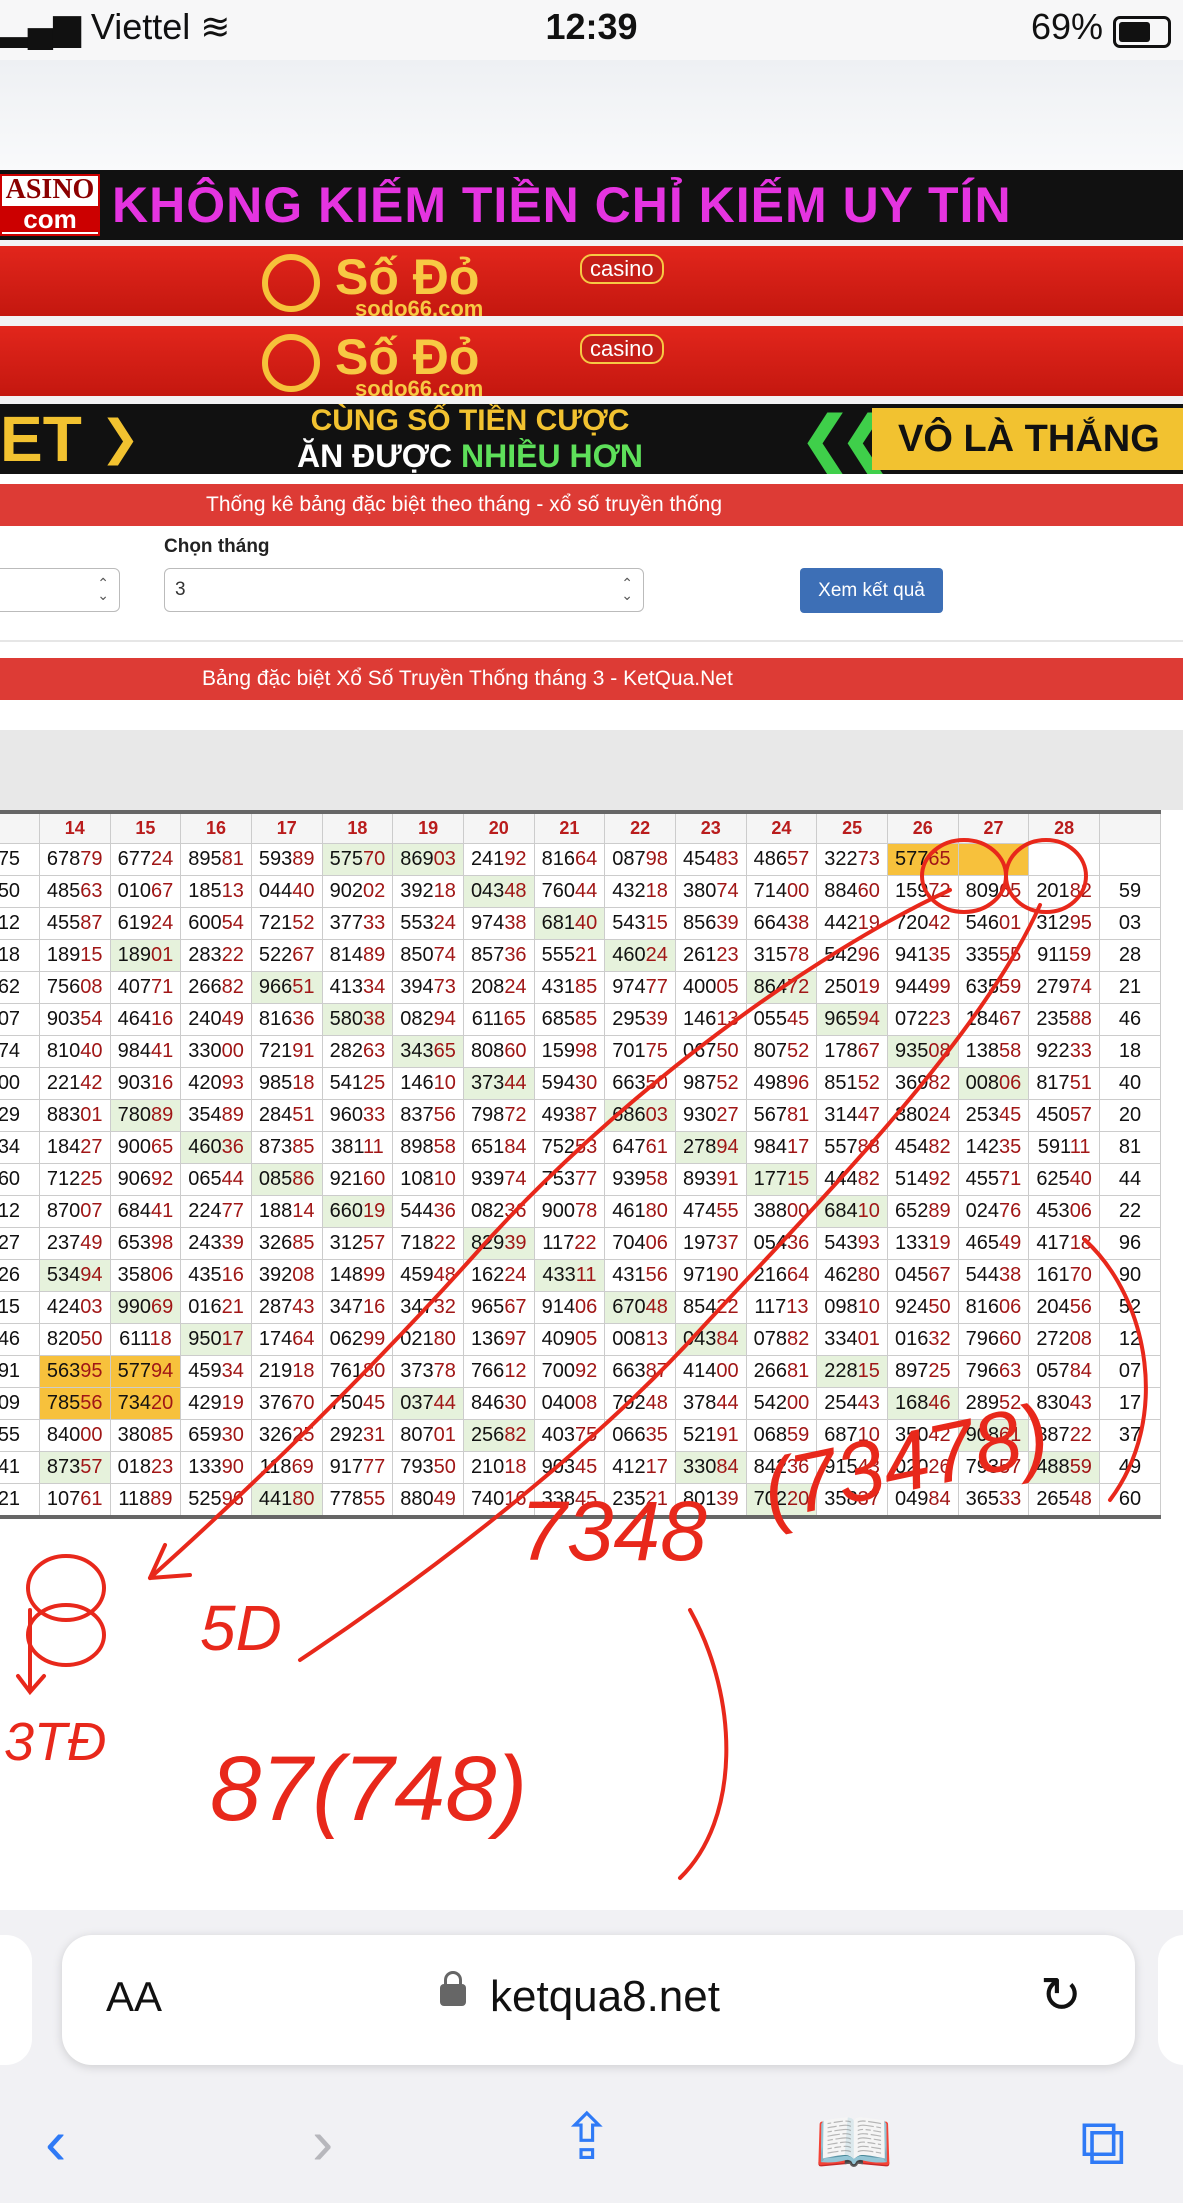 This screenshot has width=1183, height=2203. I want to click on result-cell: 06750, so click(710, 1051).